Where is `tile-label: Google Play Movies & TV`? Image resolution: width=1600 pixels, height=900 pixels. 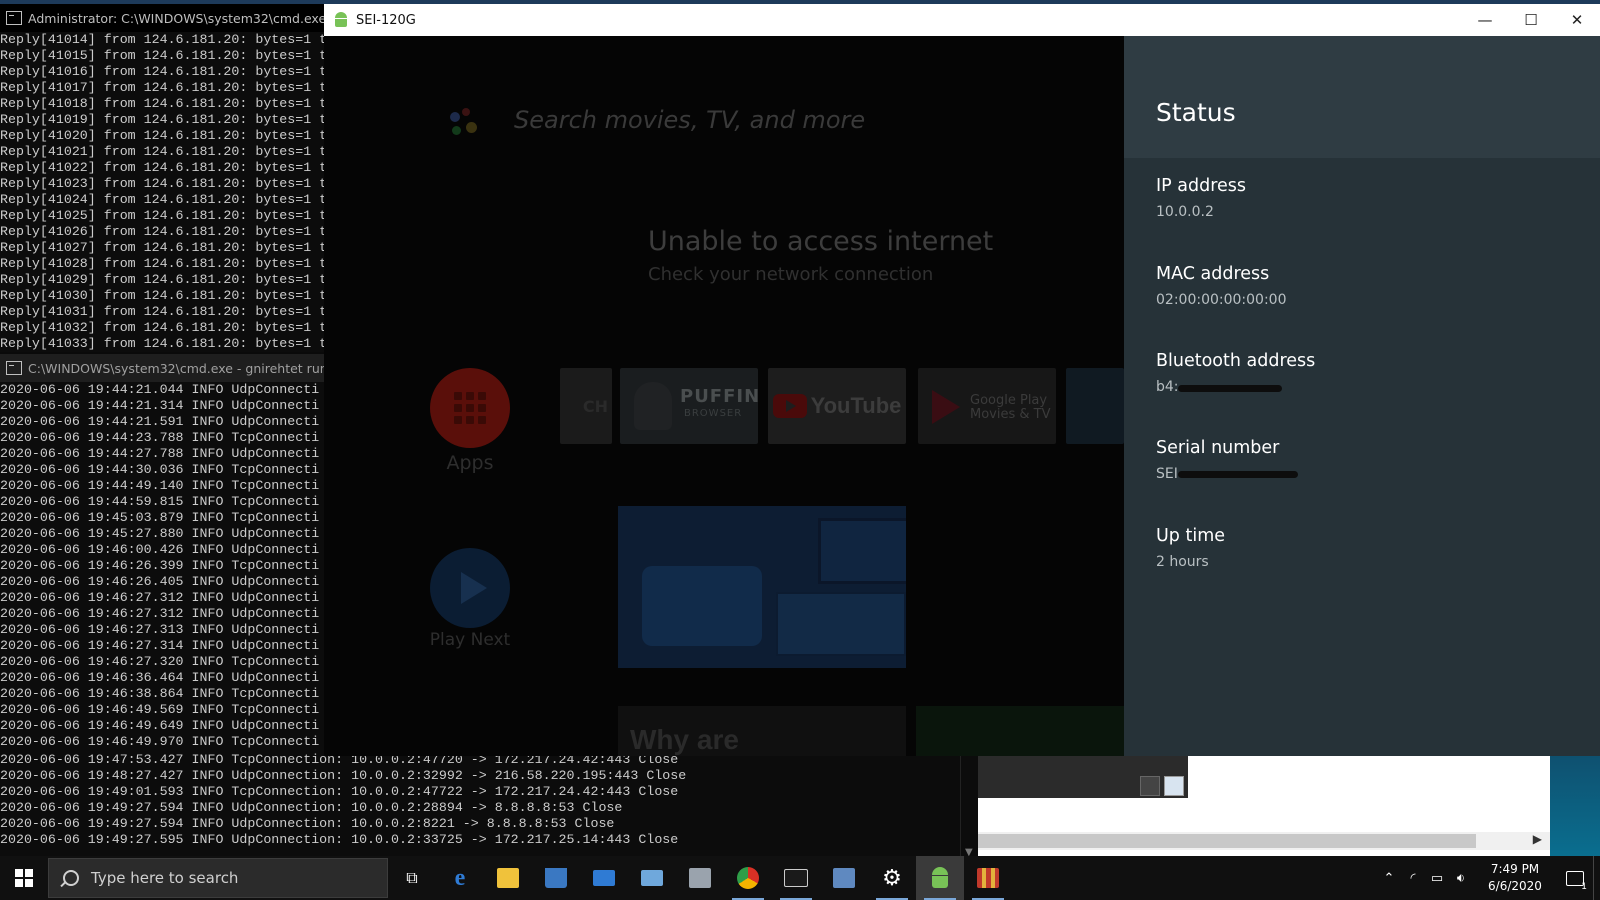 tile-label: Google Play Movies & TV is located at coordinates (1010, 408).